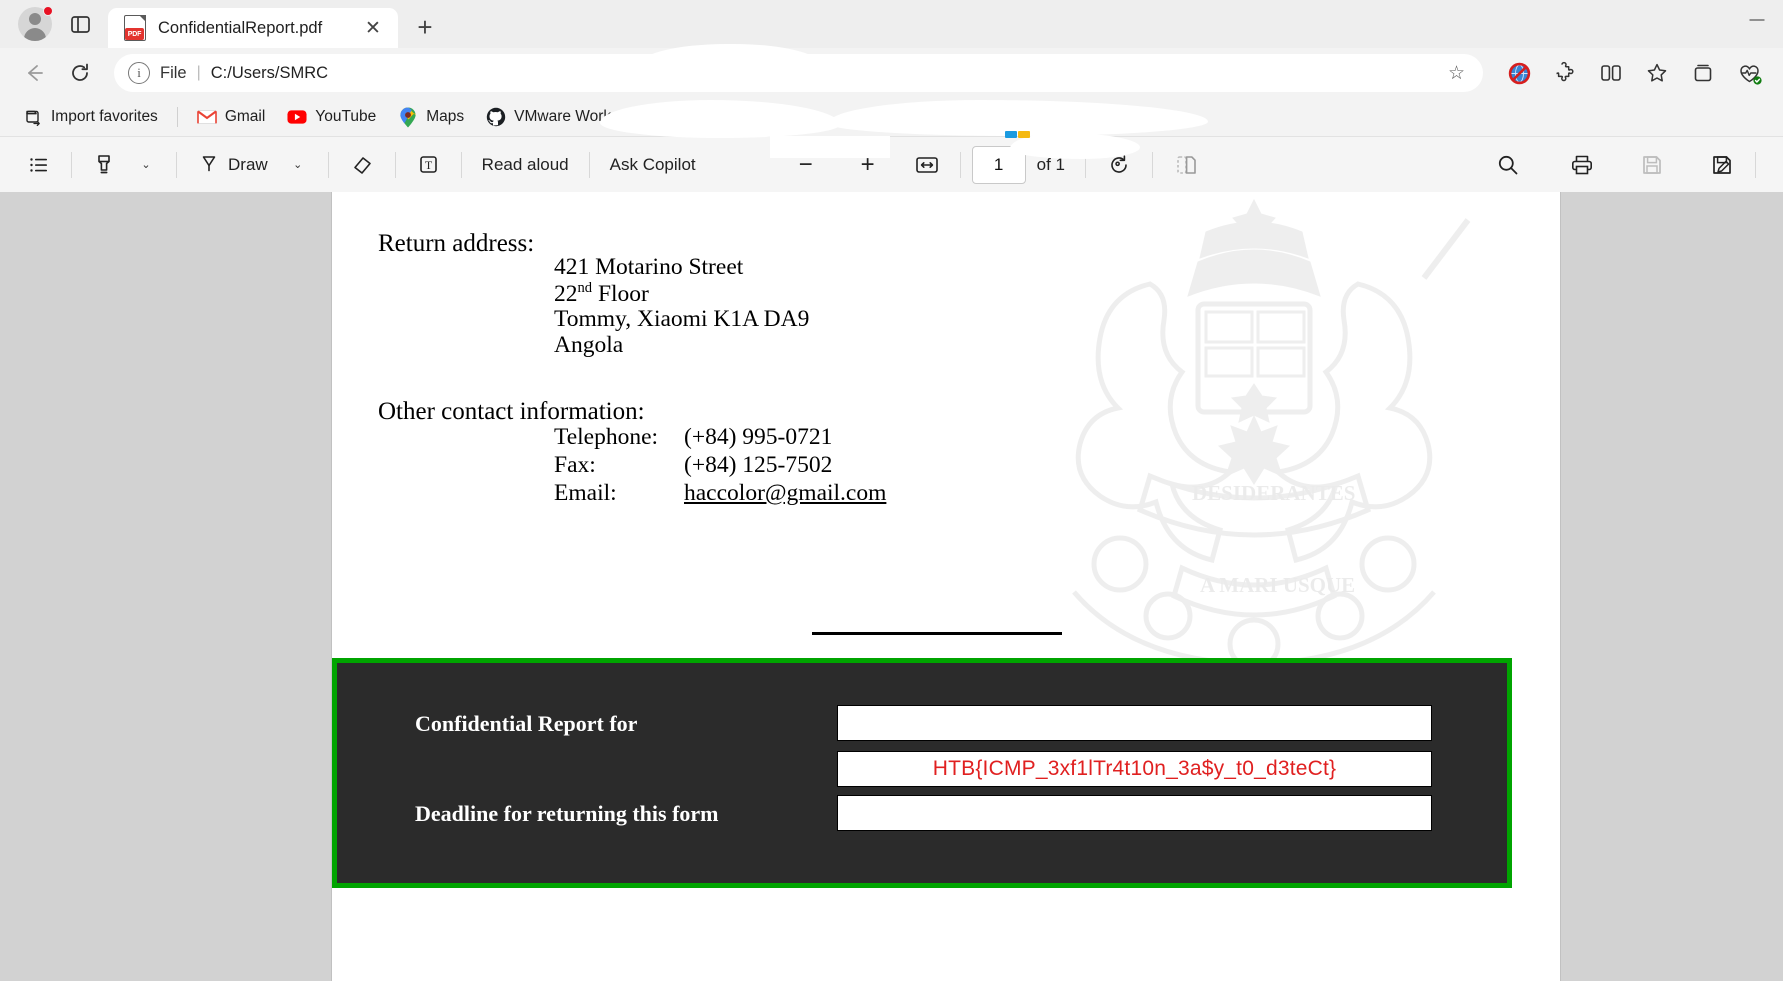 This screenshot has height=981, width=1783. Describe the element at coordinates (682, 319) in the screenshot. I see `return-address-city-line: Tommy, Xiaomi K1A DA9` at that location.